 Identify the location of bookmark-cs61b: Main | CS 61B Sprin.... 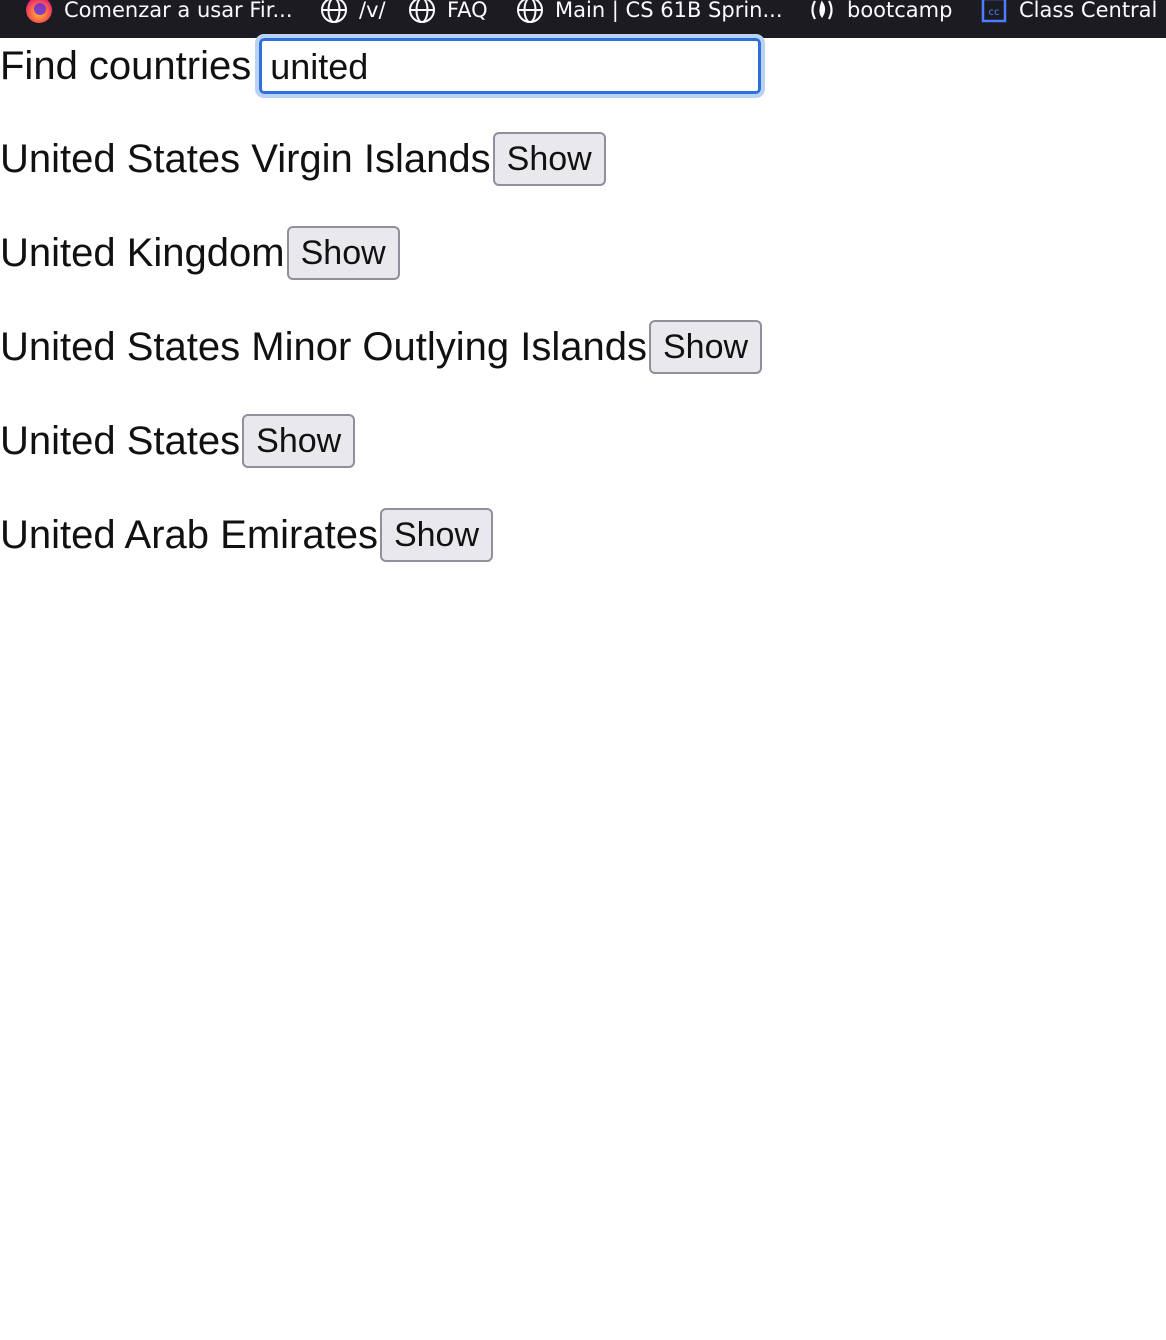
(649, 14).